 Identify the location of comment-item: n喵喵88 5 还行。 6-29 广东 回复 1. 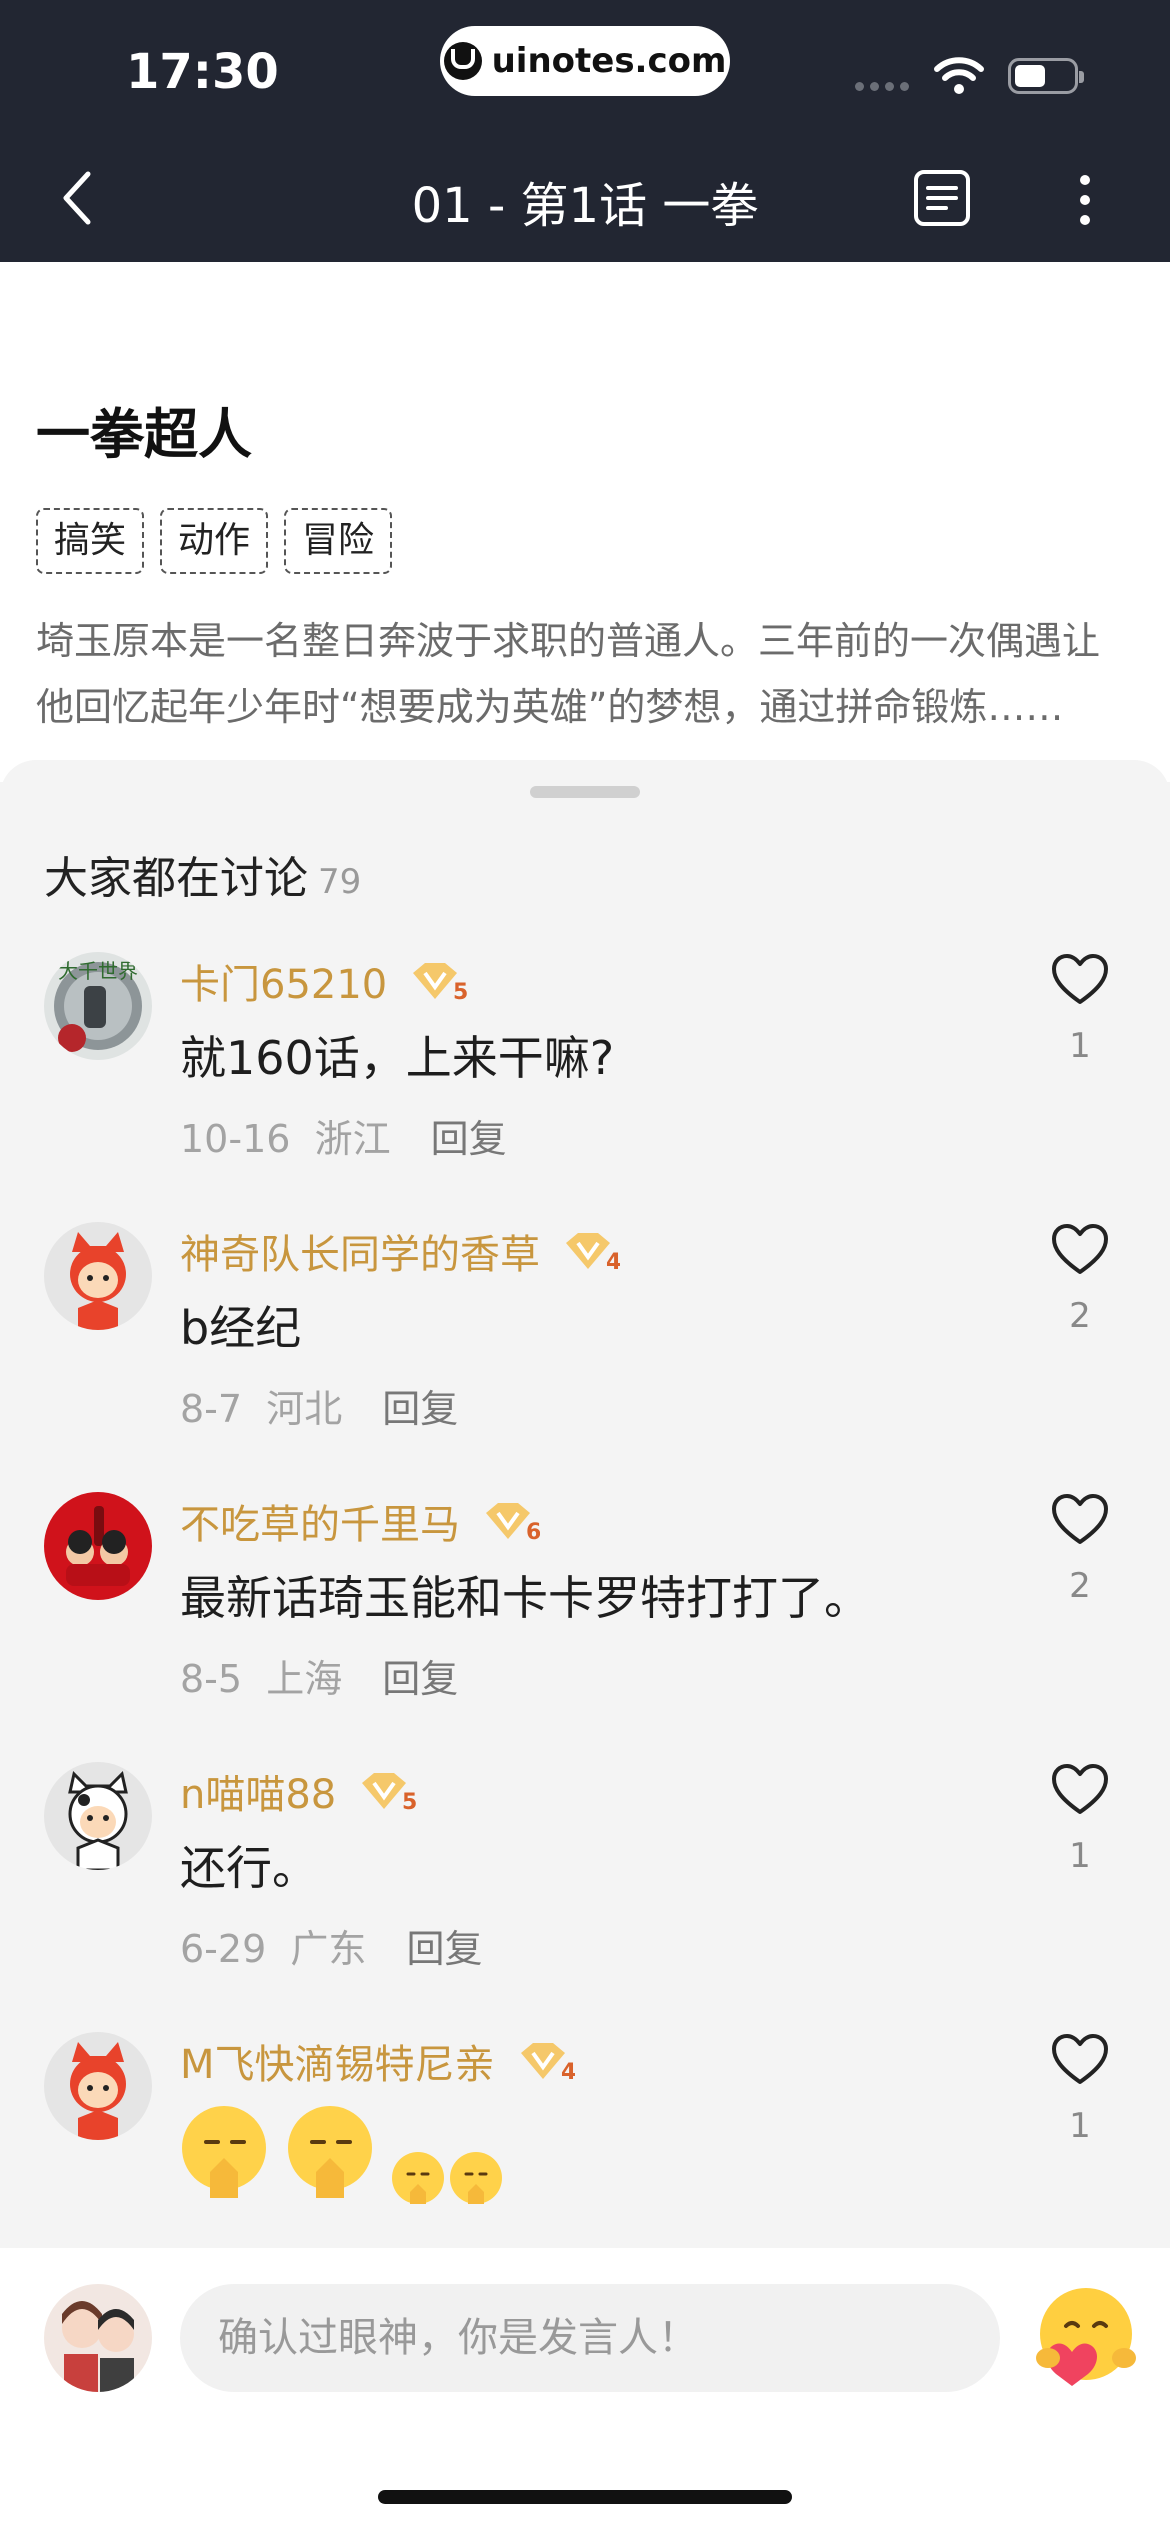
(585, 1875).